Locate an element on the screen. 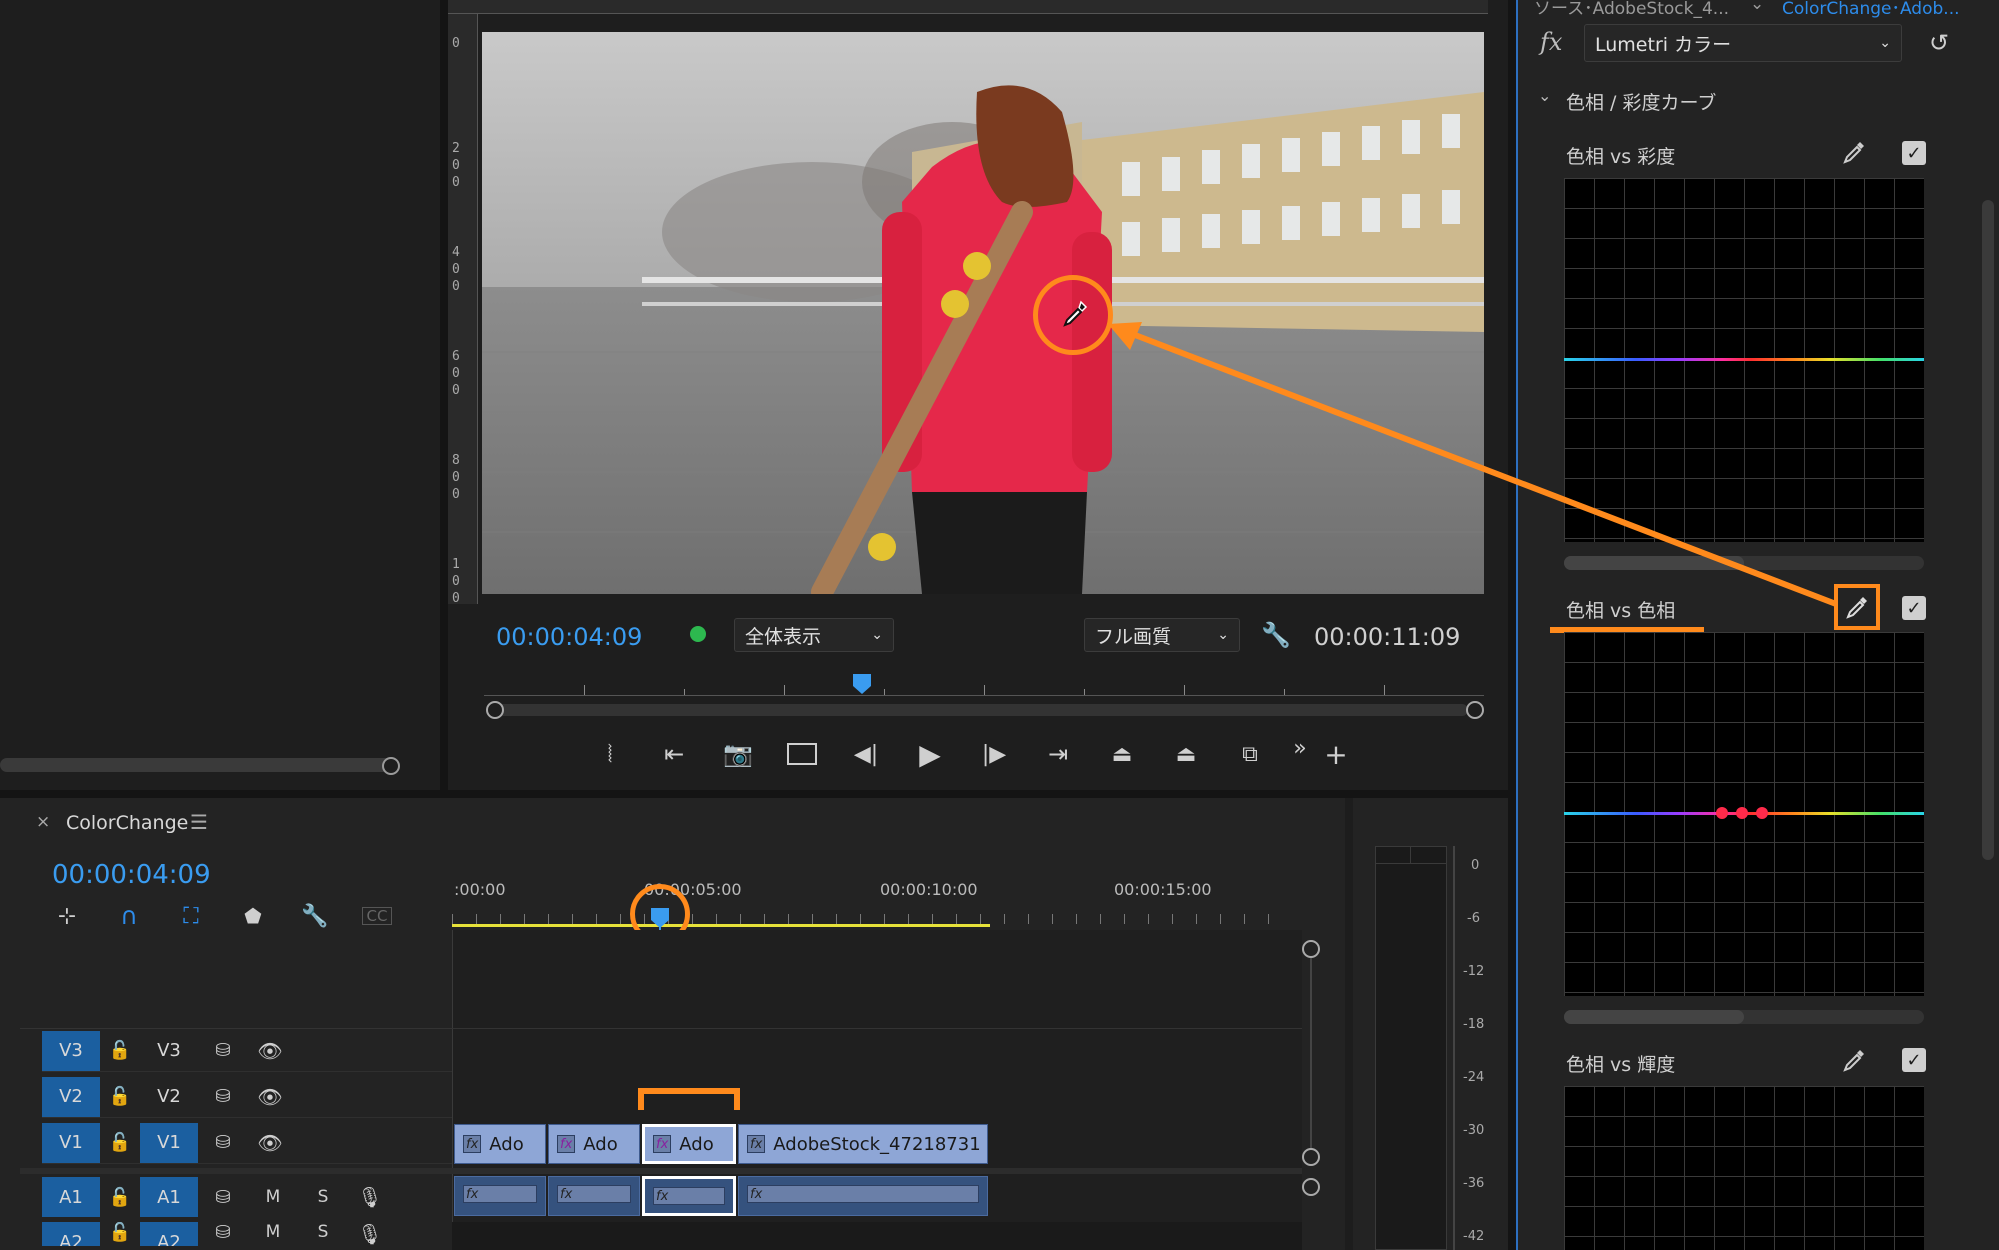 This screenshot has height=1250, width=1999. settings-wrench-icon: 🔧 is located at coordinates (315, 916).